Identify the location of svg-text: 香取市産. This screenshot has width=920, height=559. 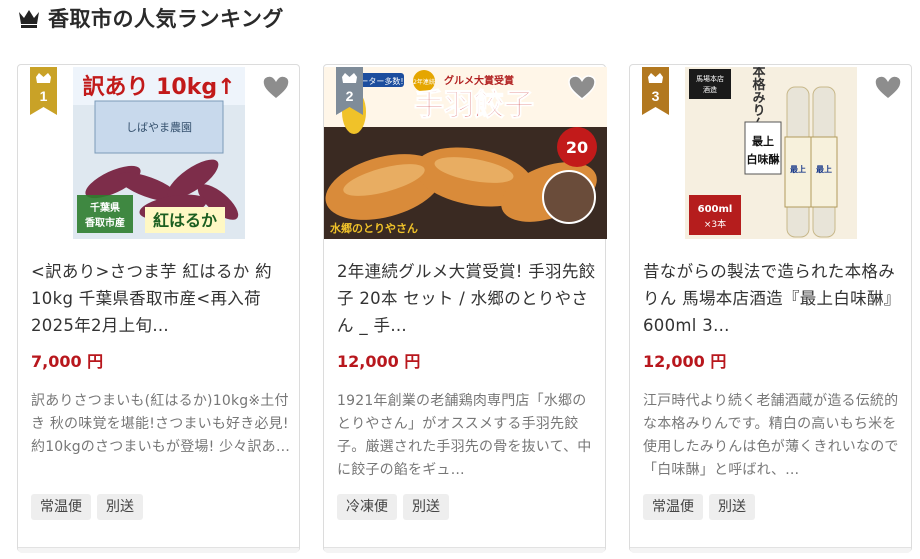
(105, 222).